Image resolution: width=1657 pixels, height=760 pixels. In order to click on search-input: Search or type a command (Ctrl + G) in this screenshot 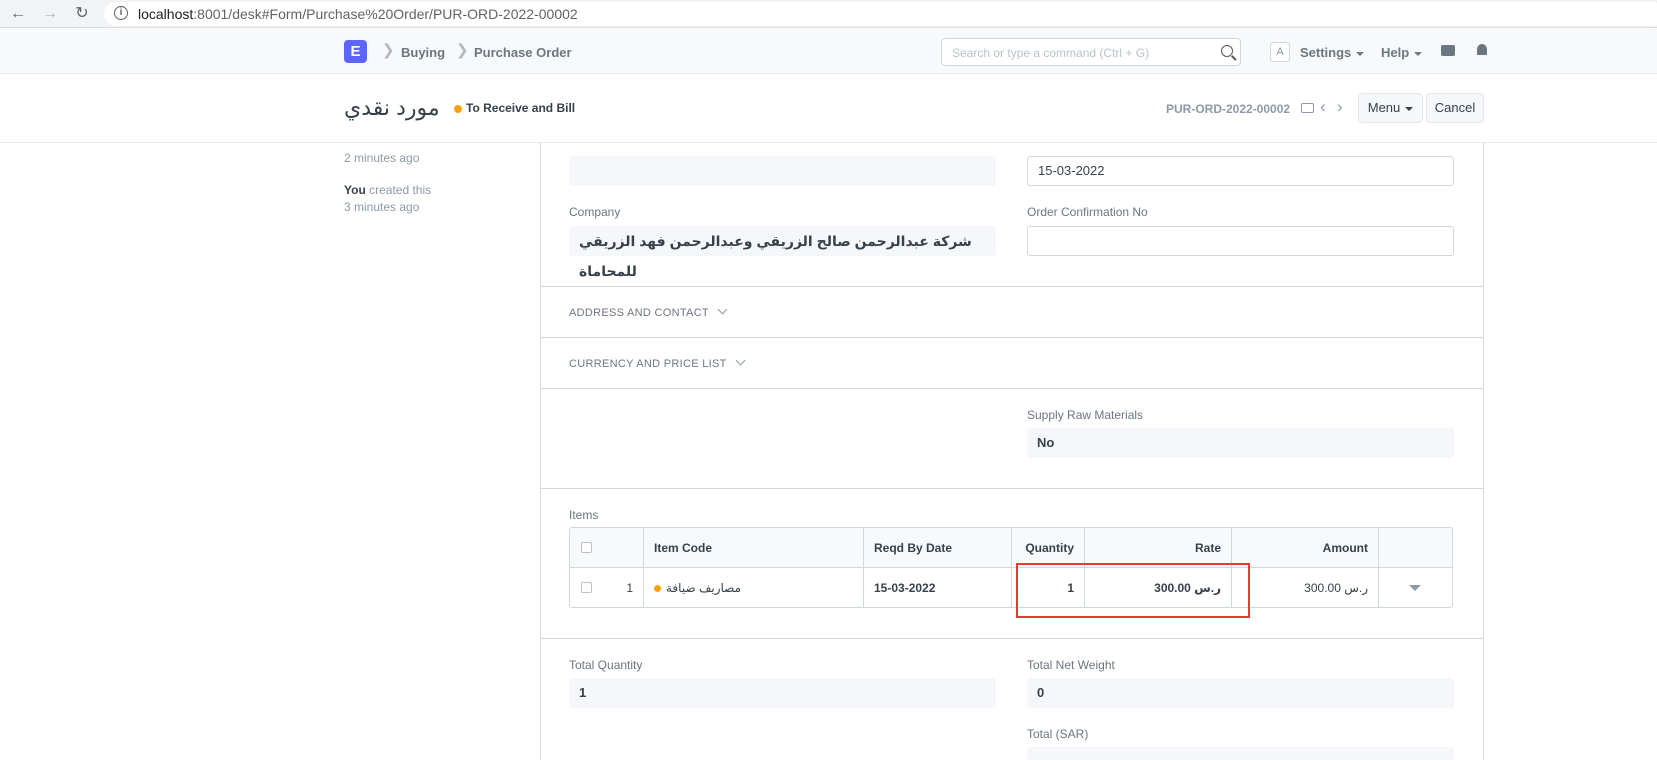, I will do `click(1091, 52)`.